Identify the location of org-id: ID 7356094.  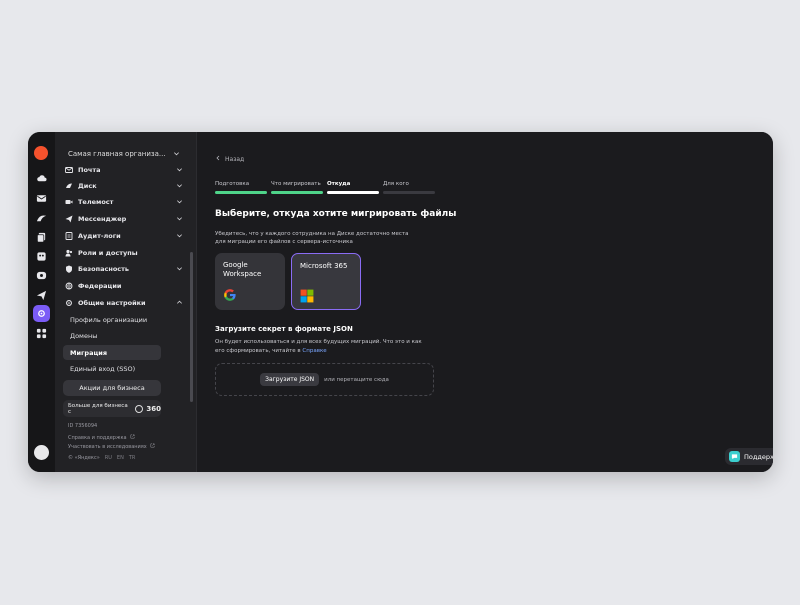
(82, 426).